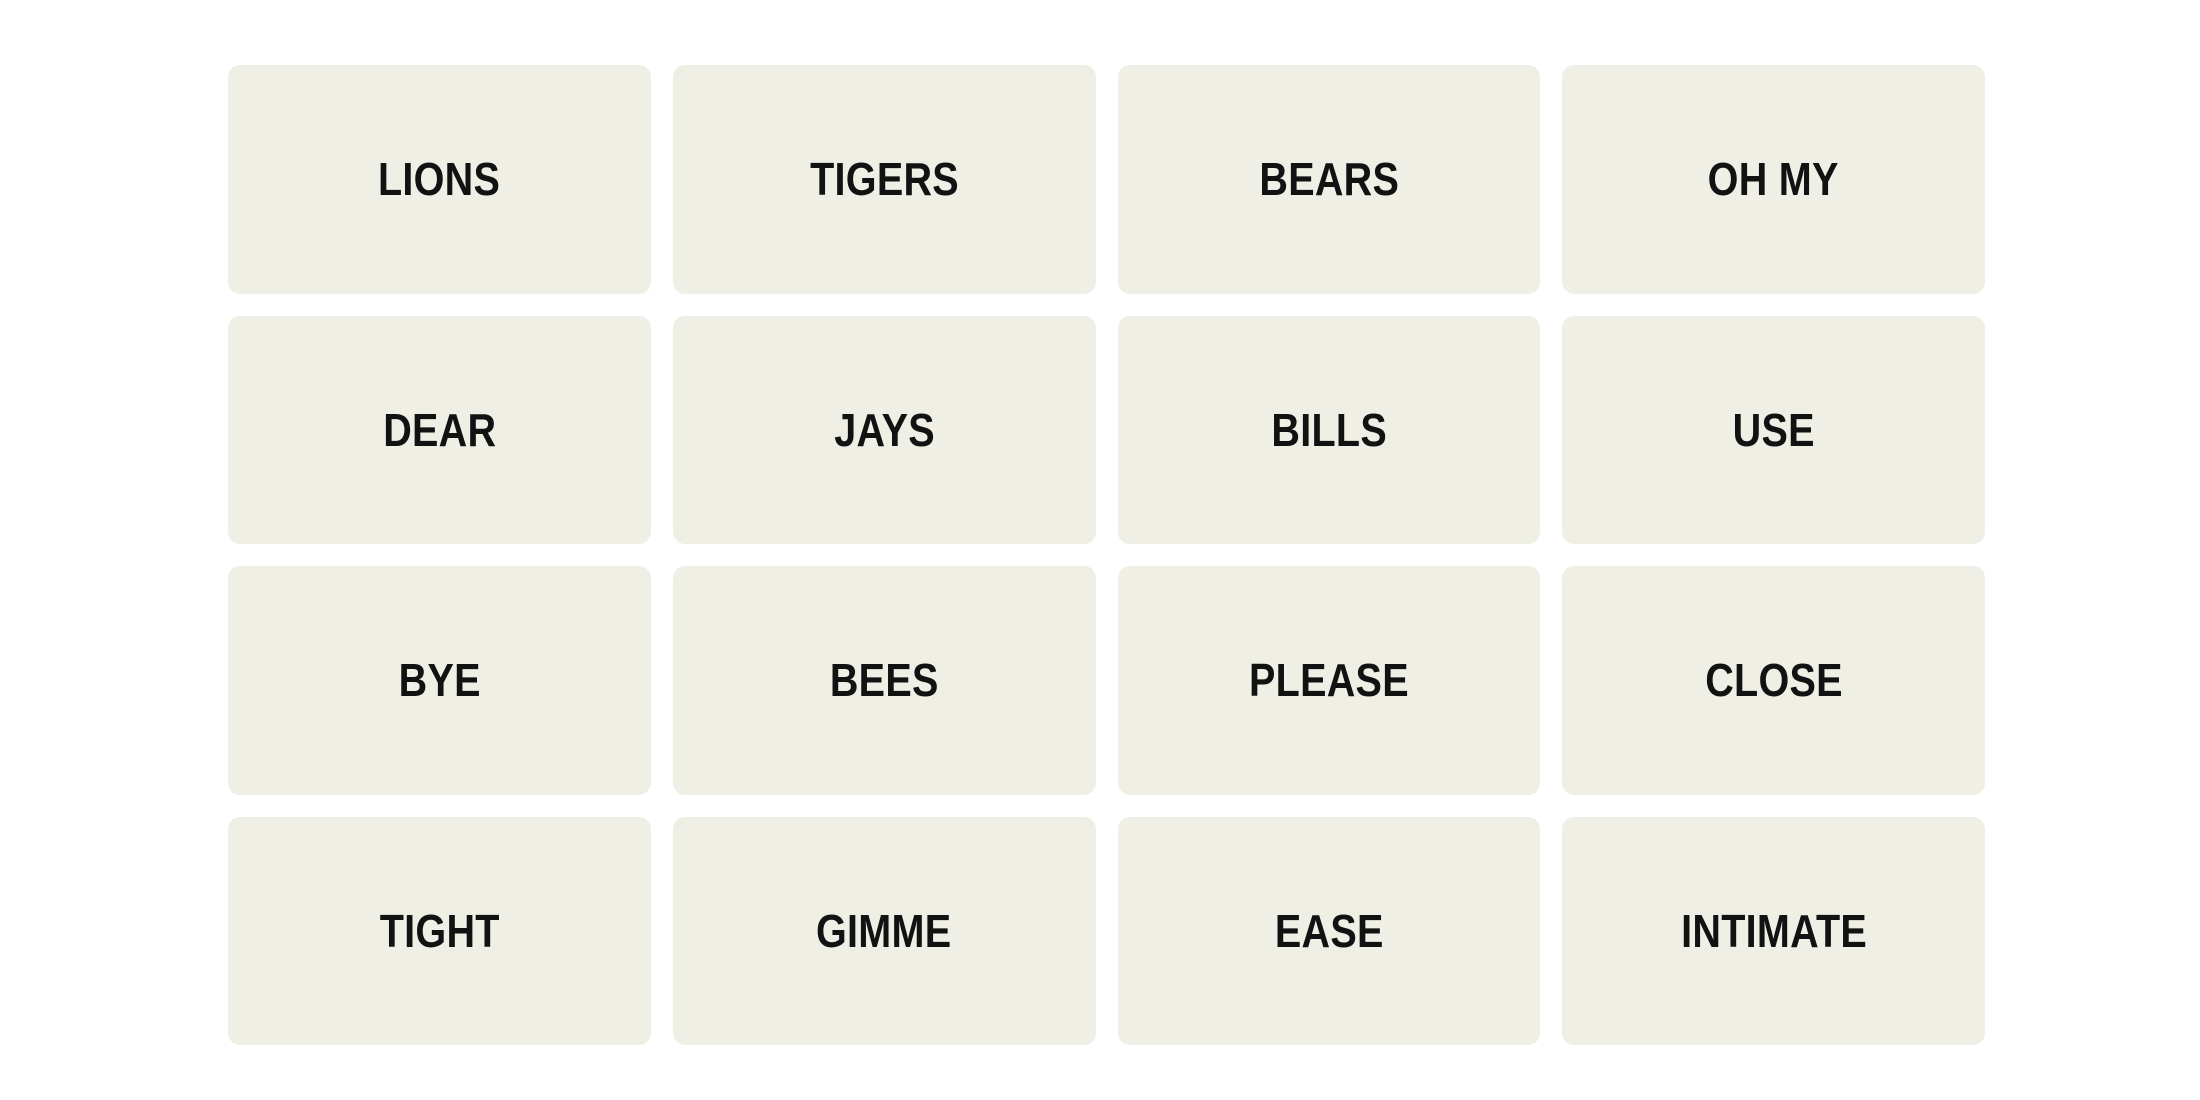  I want to click on word-tile-label: BEARS, so click(1328, 179).